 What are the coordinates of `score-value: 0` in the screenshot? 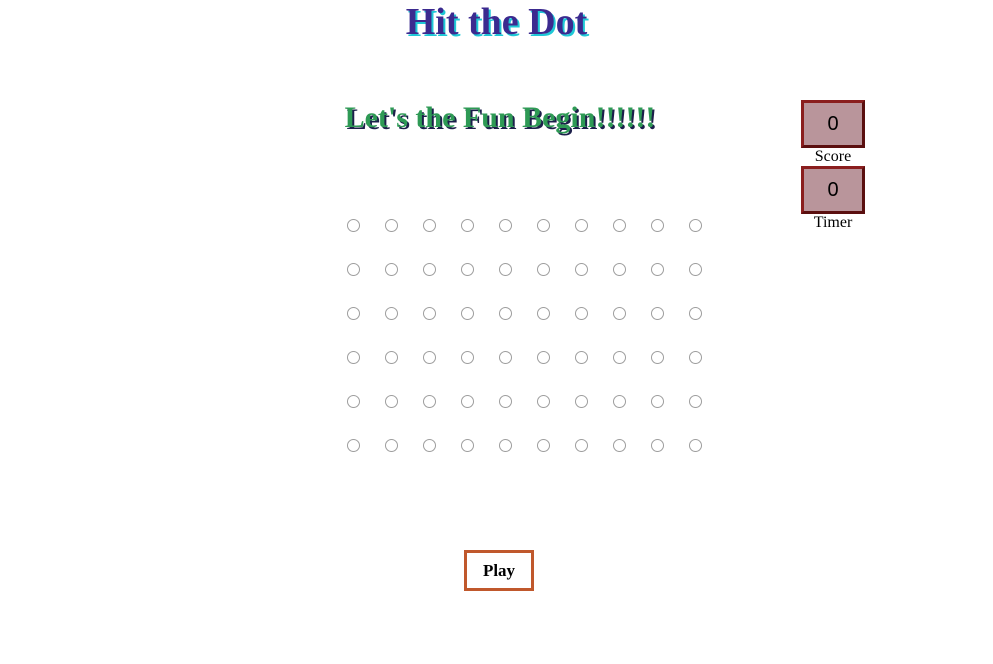 It's located at (833, 124).